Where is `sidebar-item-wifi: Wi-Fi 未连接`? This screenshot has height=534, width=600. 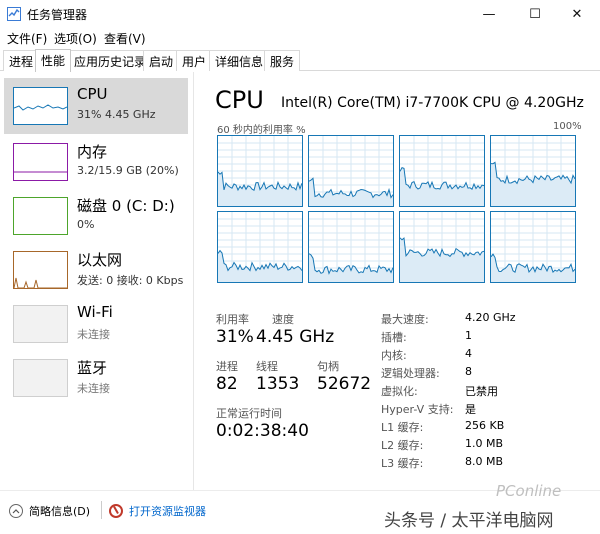 sidebar-item-wifi: Wi-Fi 未连接 is located at coordinates (96, 324).